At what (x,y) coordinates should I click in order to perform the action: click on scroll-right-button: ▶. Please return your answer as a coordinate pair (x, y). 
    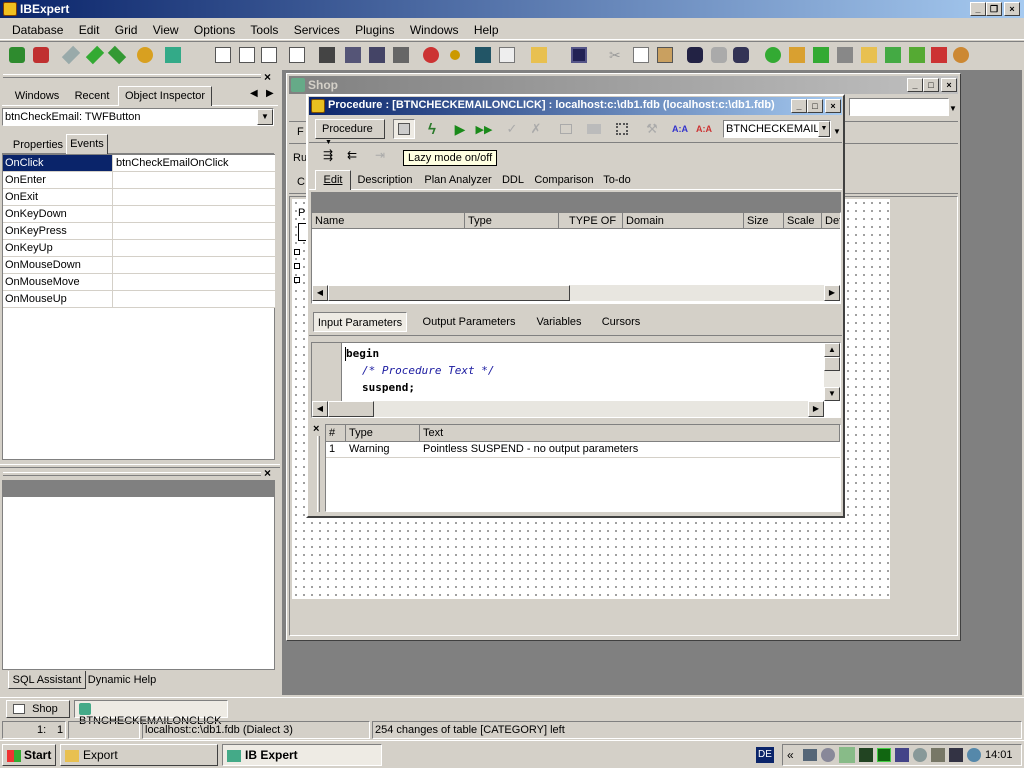
    Looking at the image, I should click on (832, 293).